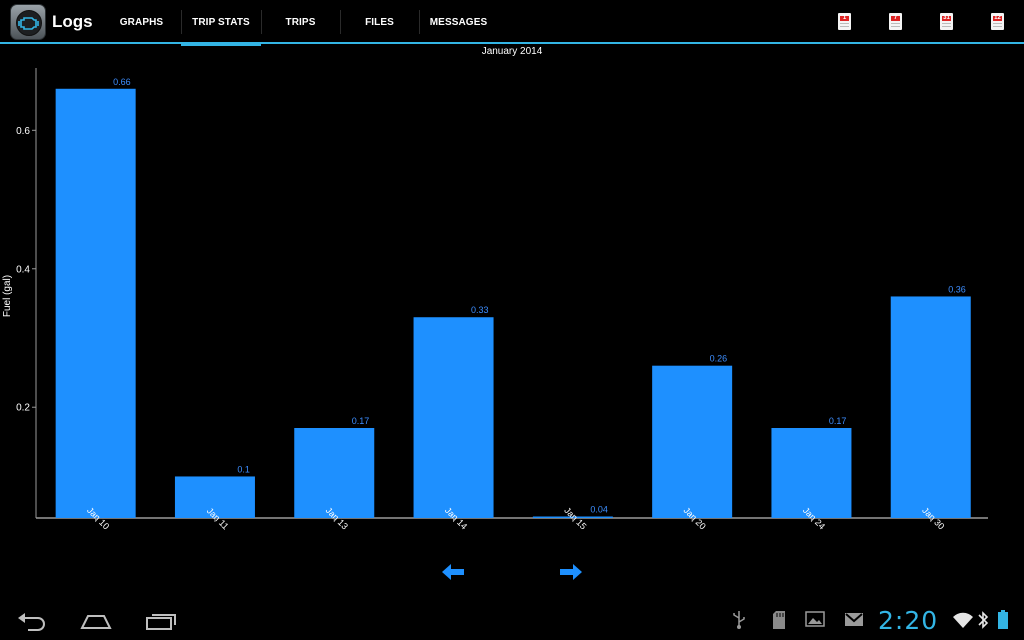 The height and width of the screenshot is (640, 1024). What do you see at coordinates (571, 574) in the screenshot?
I see `arrow-right-icon` at bounding box center [571, 574].